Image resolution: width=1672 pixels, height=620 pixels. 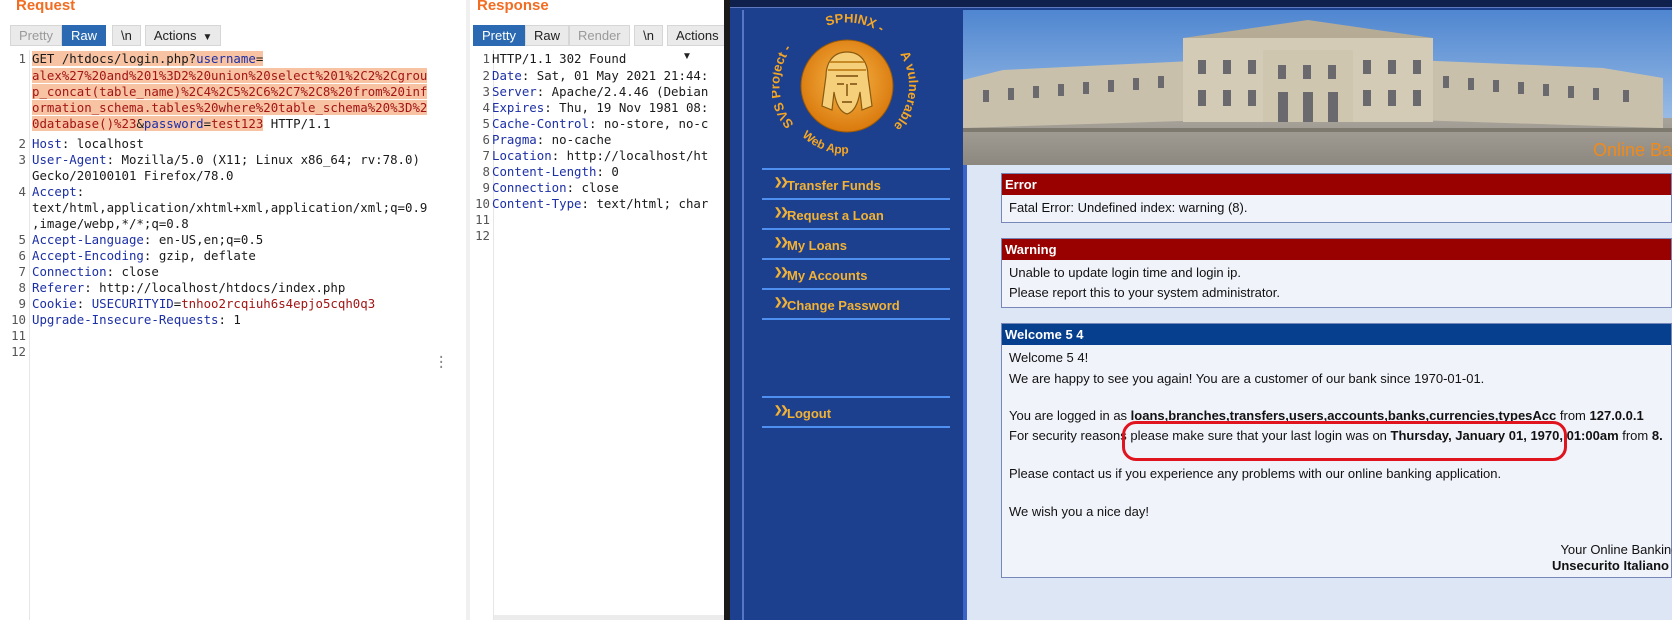 What do you see at coordinates (110, 223) in the screenshot?
I see `header-value: ,image/webp,*/*;q=0.8` at bounding box center [110, 223].